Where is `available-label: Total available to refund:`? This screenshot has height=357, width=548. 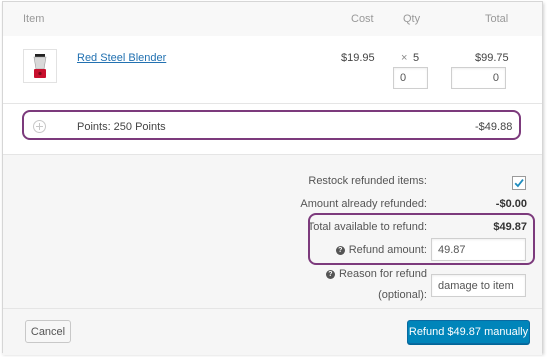
available-label: Total available to refund: is located at coordinates (367, 227).